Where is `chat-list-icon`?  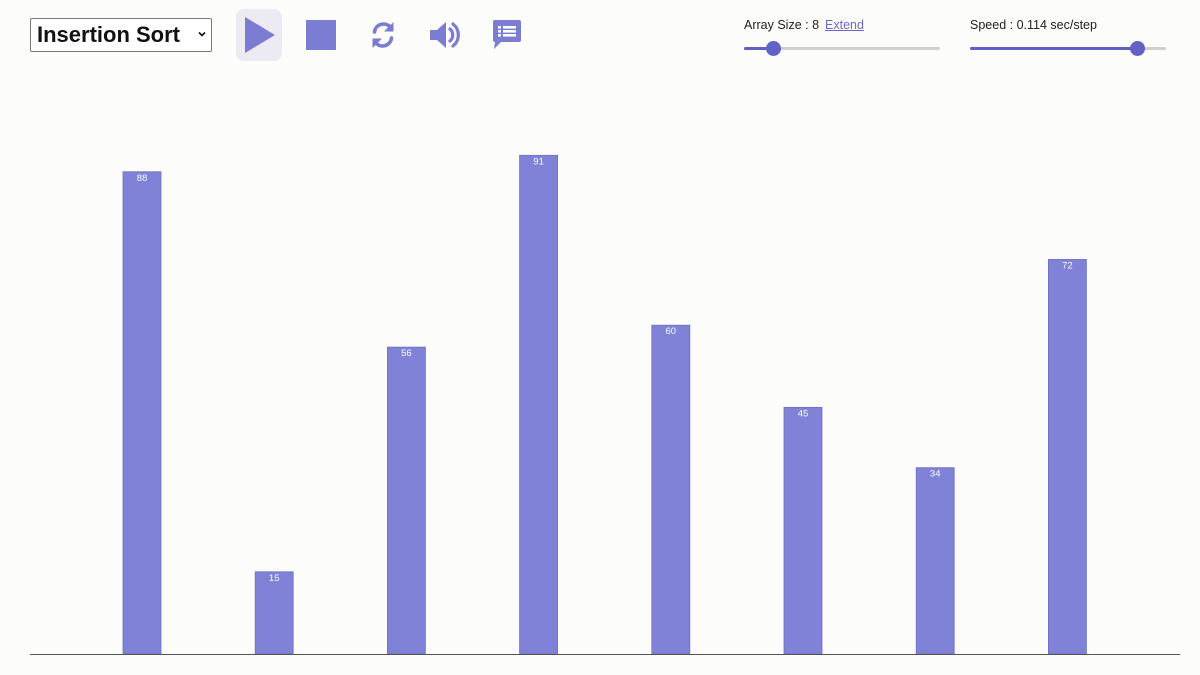 chat-list-icon is located at coordinates (507, 34).